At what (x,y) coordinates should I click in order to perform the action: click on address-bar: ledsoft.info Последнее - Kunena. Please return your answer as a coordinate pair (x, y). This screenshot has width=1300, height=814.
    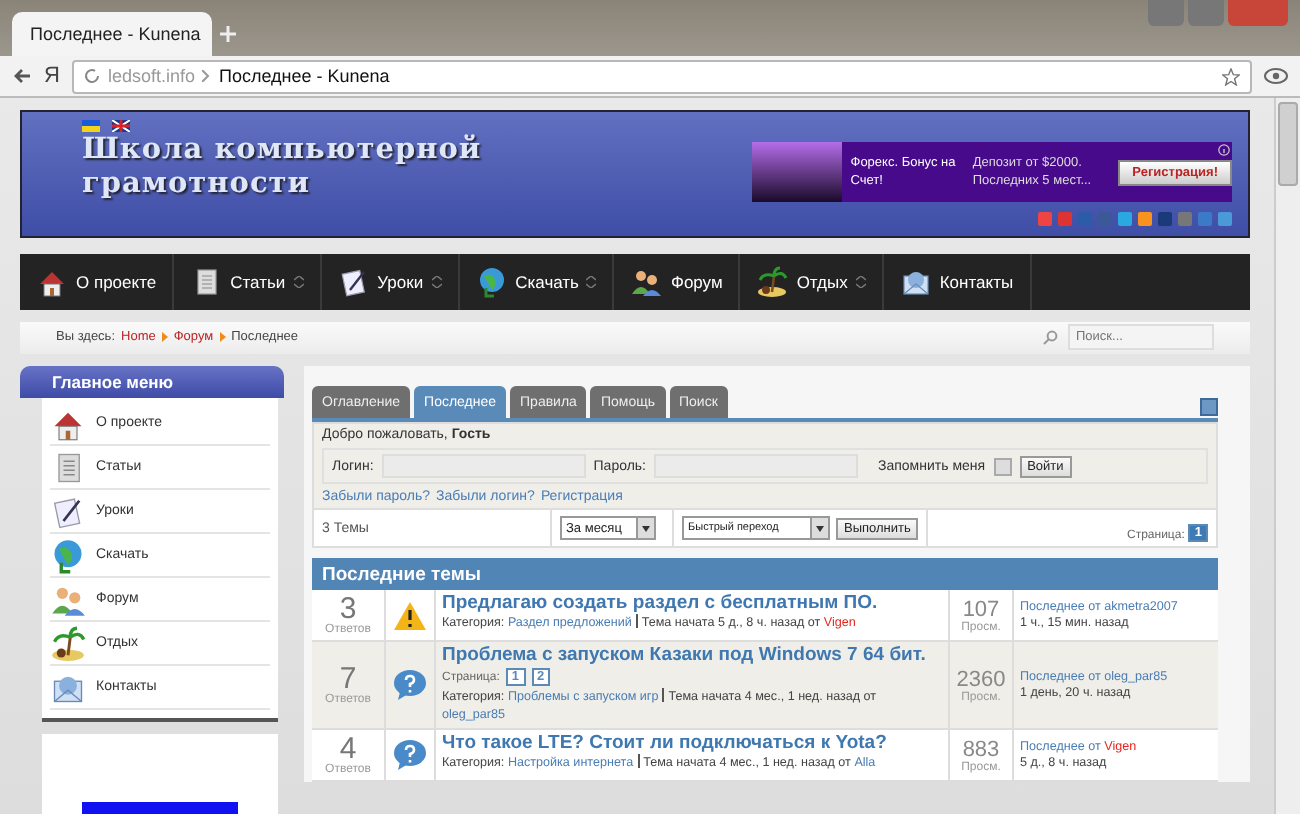
    Looking at the image, I should click on (661, 76).